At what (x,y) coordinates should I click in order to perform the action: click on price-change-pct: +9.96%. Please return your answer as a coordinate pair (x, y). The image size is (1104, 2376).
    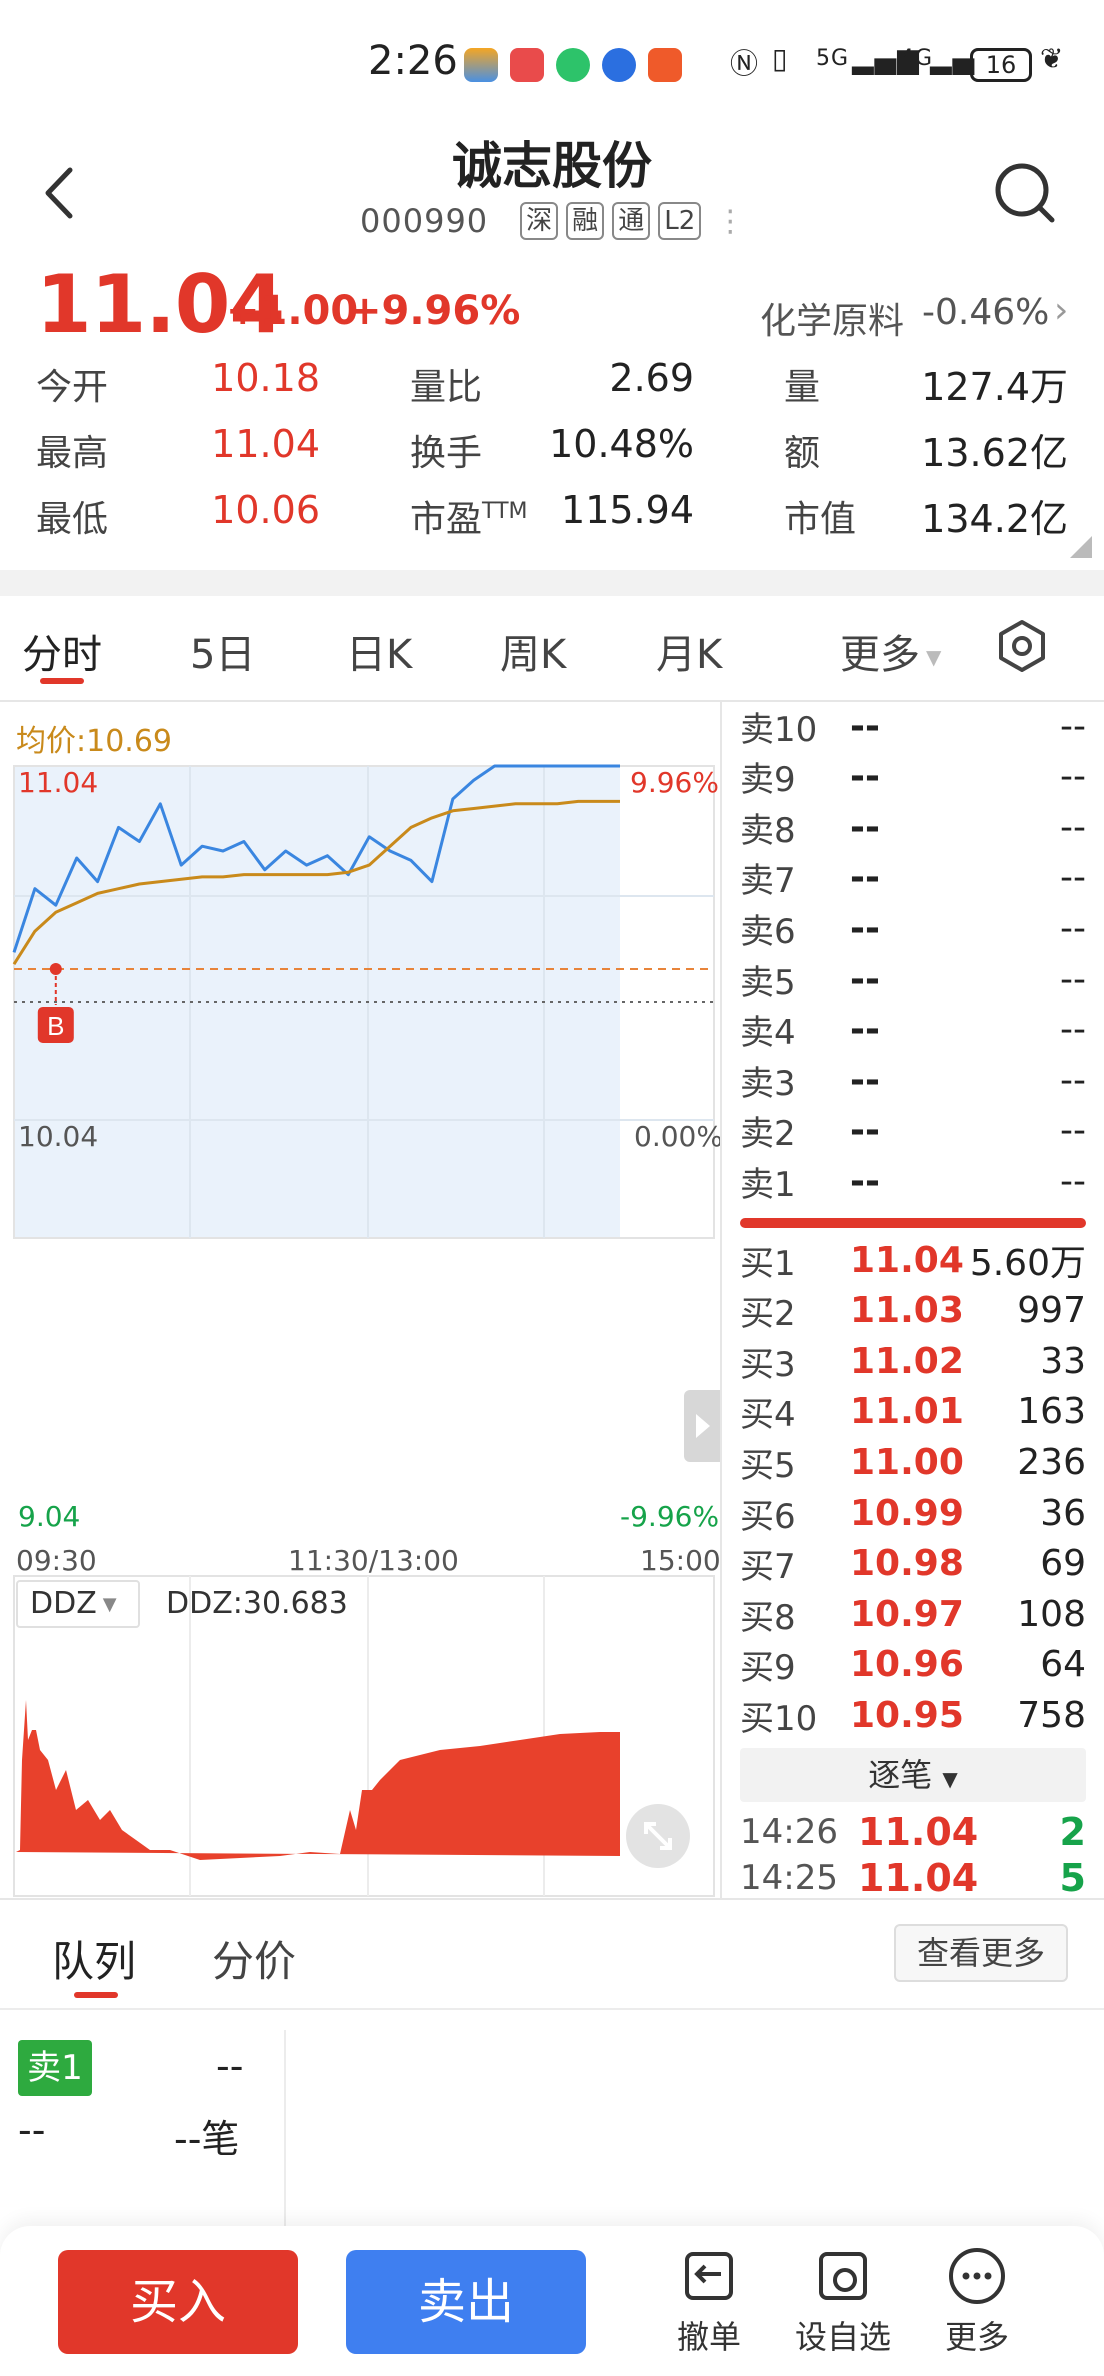
    Looking at the image, I should click on (434, 311).